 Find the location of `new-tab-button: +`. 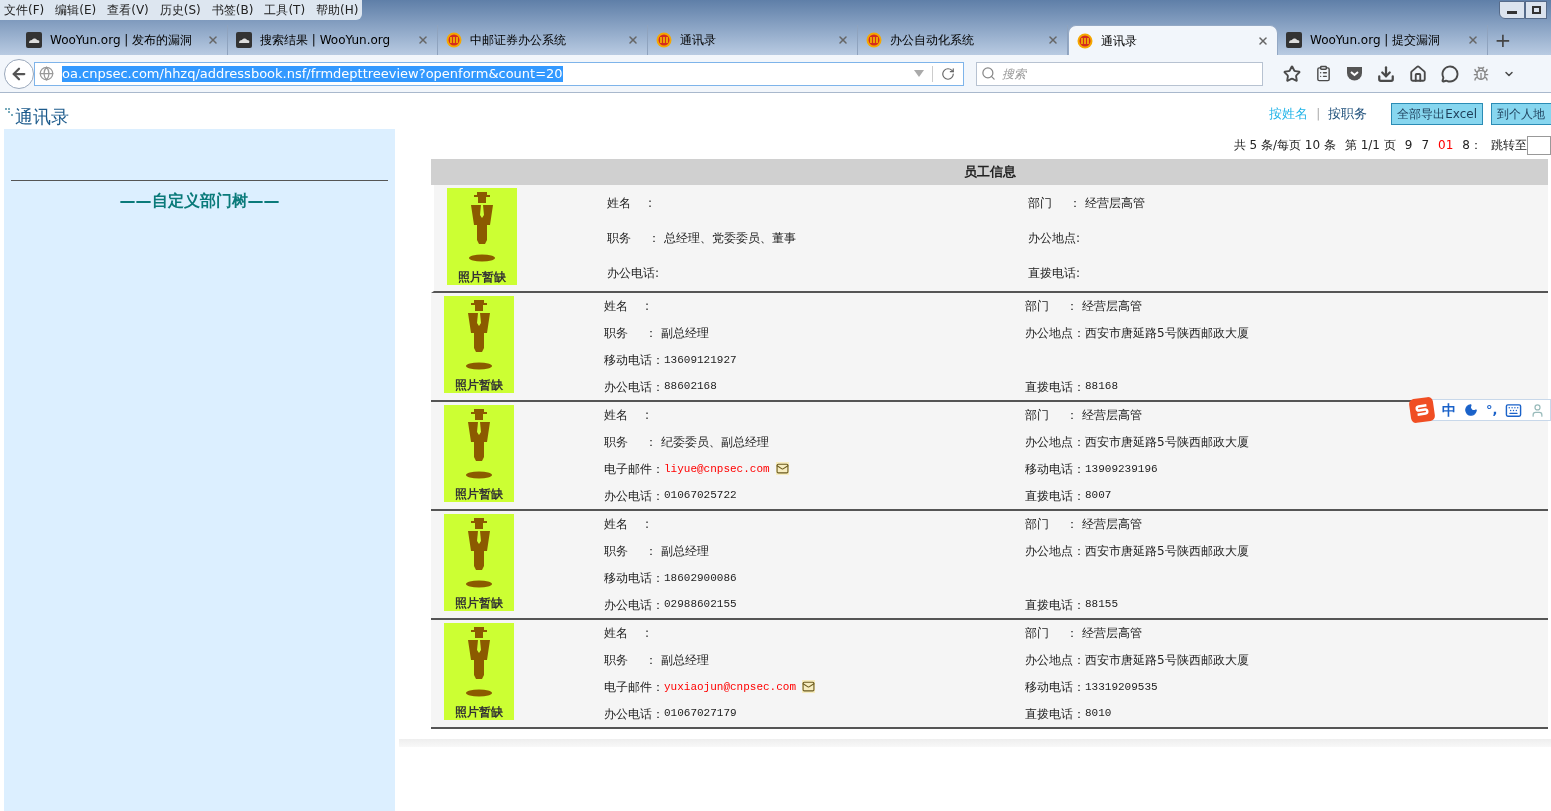

new-tab-button: + is located at coordinates (1503, 40).